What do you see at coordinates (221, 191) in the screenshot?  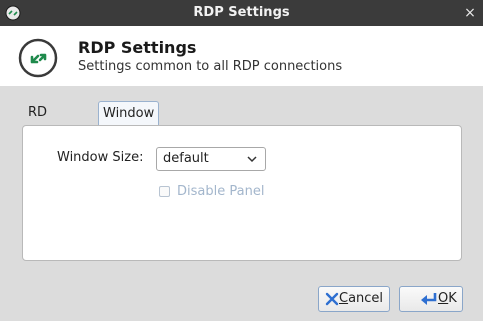 I see `disable-panel-label: Disable Panel` at bounding box center [221, 191].